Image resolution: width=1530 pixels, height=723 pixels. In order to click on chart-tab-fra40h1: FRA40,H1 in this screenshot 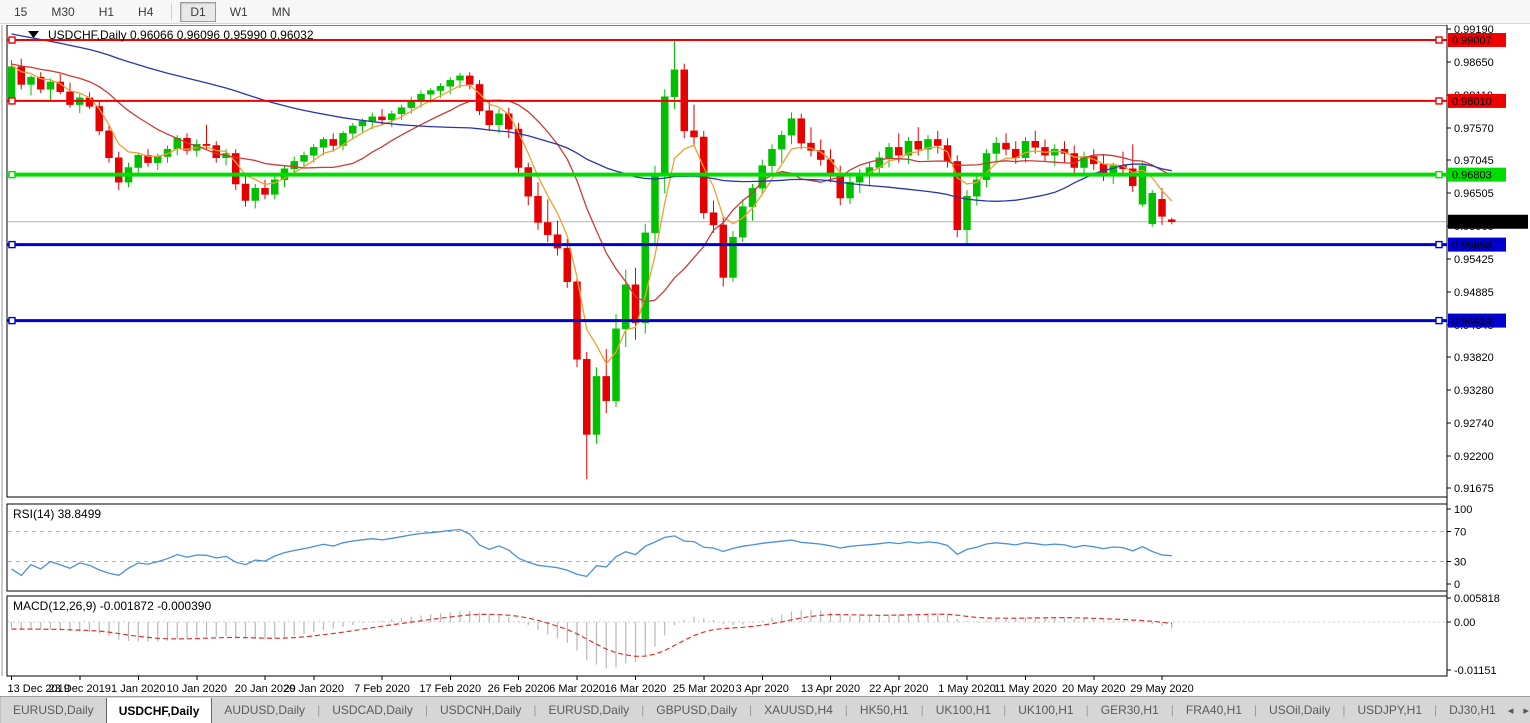, I will do `click(1214, 710)`.